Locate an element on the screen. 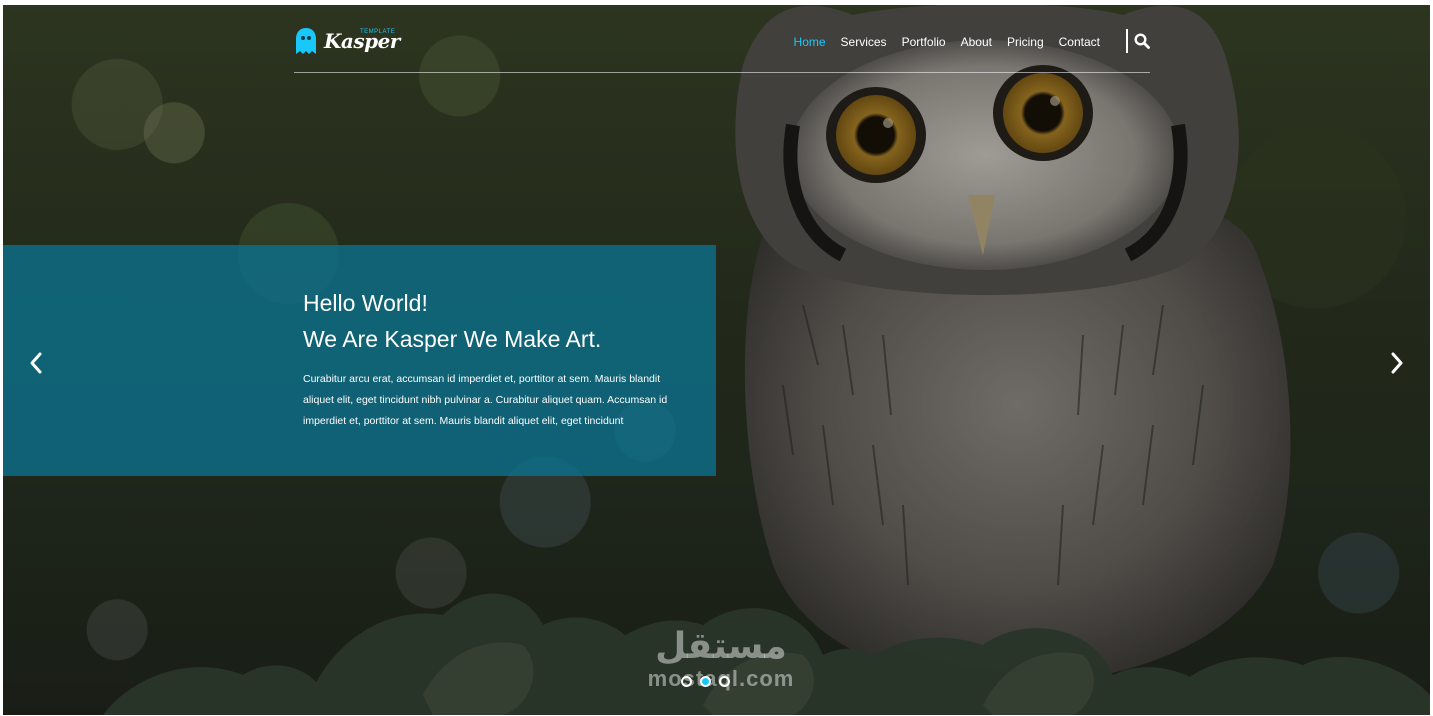 This screenshot has width=1433, height=716. ghost-icon is located at coordinates (306, 41).